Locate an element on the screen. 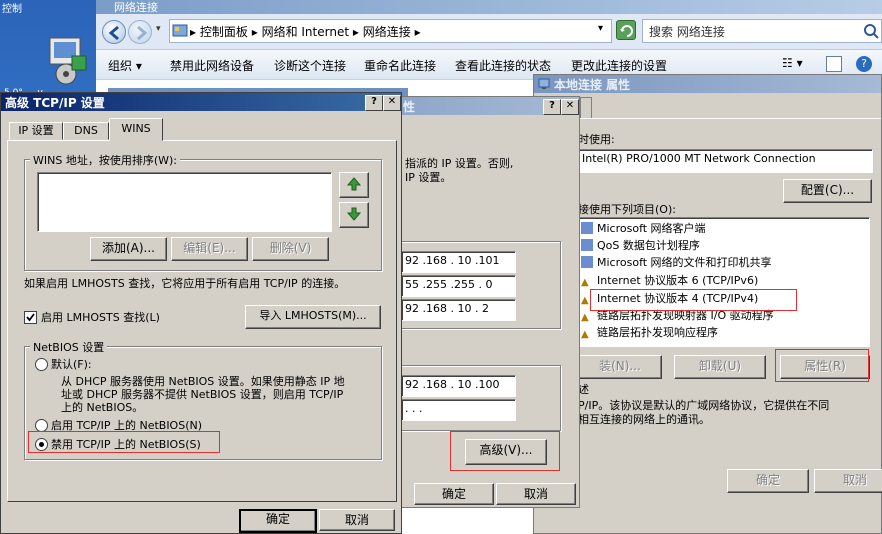  diagnose-command: 诊断这个连接 is located at coordinates (310, 65).